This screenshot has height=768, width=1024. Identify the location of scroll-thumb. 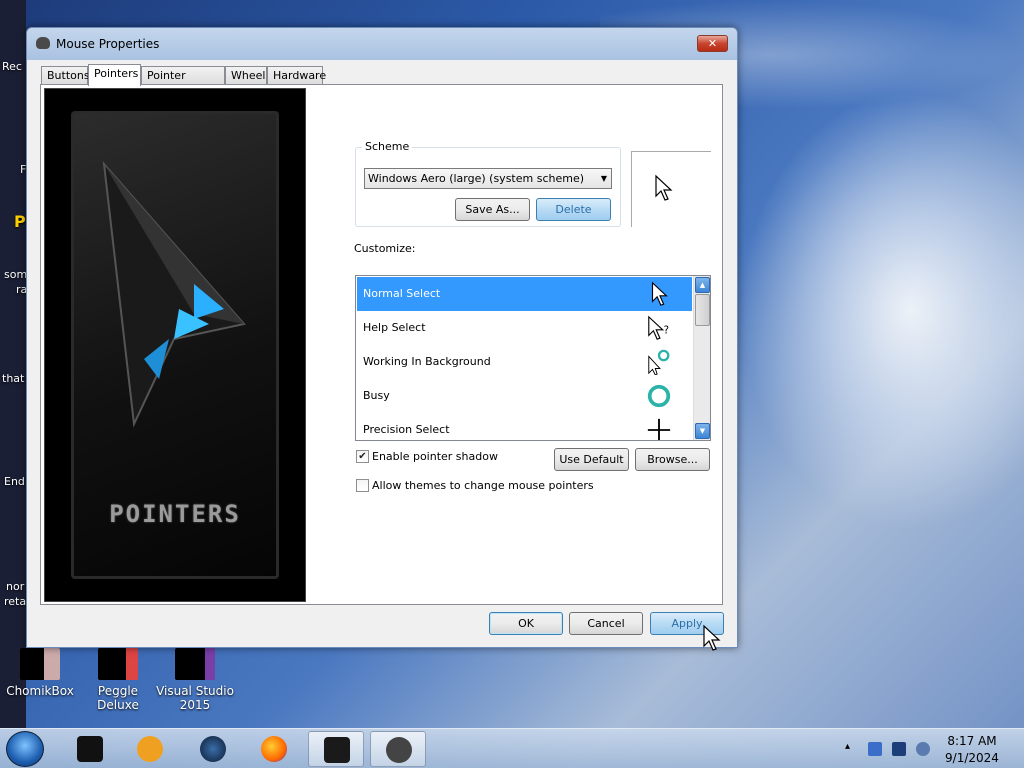
(702, 310).